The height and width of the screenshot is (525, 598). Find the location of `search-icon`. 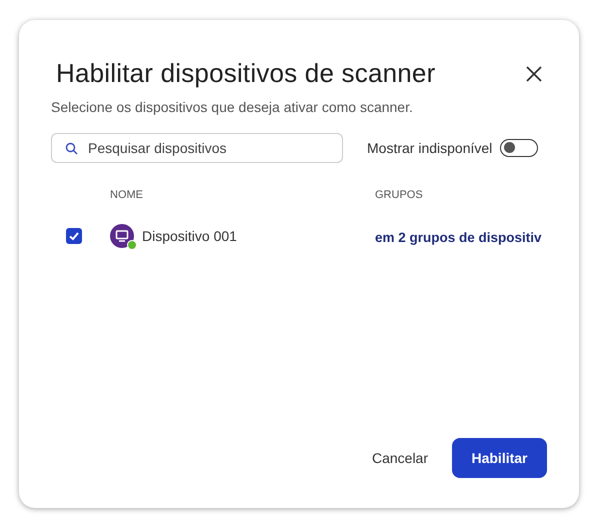

search-icon is located at coordinates (71, 148).